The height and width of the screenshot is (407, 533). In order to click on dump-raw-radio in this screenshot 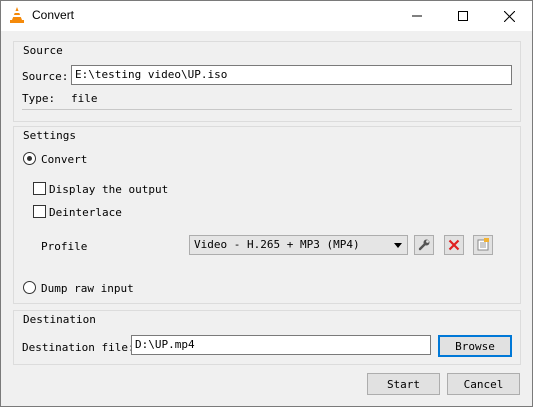, I will do `click(29, 287)`.